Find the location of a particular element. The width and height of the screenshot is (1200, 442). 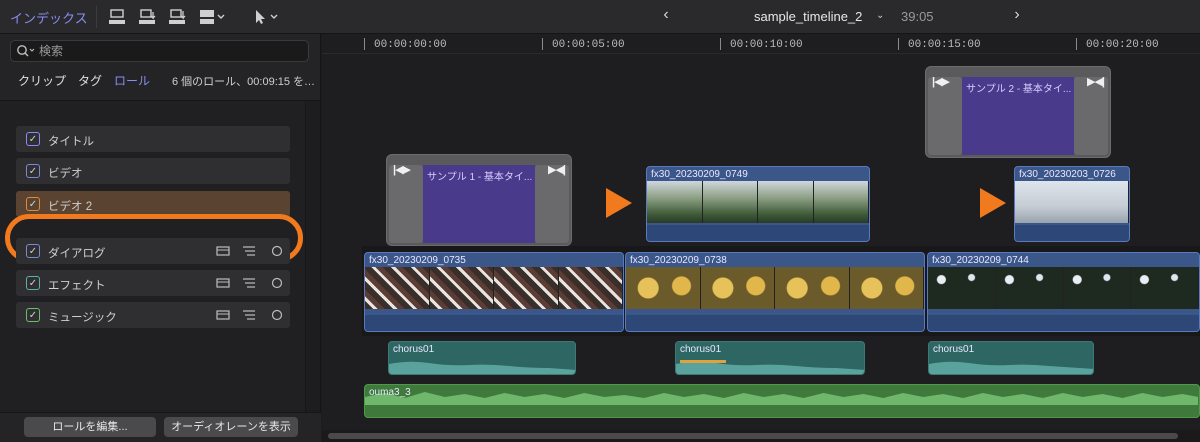

ruler-label: 00:00:05:00 is located at coordinates (588, 45).